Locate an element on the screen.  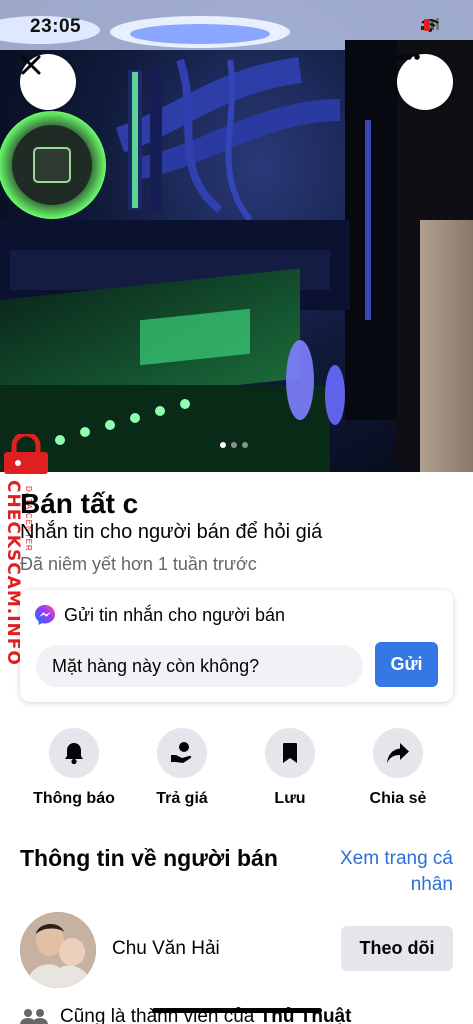
photo-pager is located at coordinates (234, 445).